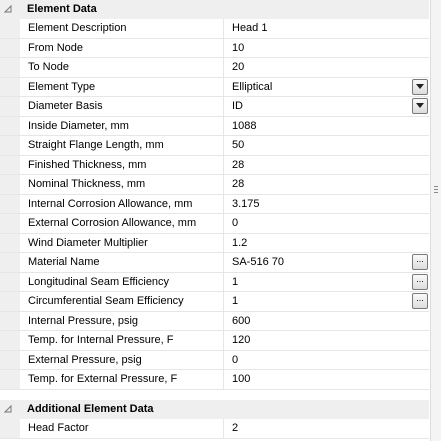 This screenshot has width=441, height=441. Describe the element at coordinates (96, 145) in the screenshot. I see `property-name: Straight Flange Length, mm` at that location.